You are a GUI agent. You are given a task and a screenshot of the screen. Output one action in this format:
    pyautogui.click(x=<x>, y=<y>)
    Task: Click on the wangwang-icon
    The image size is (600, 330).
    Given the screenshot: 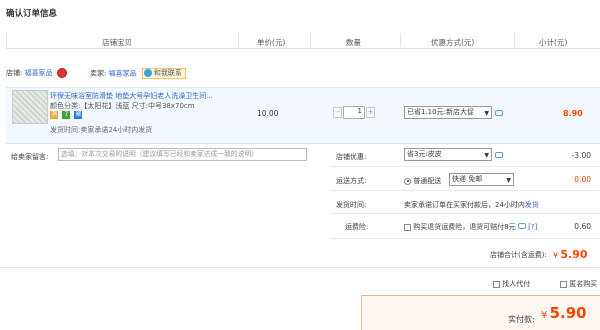 What is the action you would take?
    pyautogui.click(x=147, y=73)
    